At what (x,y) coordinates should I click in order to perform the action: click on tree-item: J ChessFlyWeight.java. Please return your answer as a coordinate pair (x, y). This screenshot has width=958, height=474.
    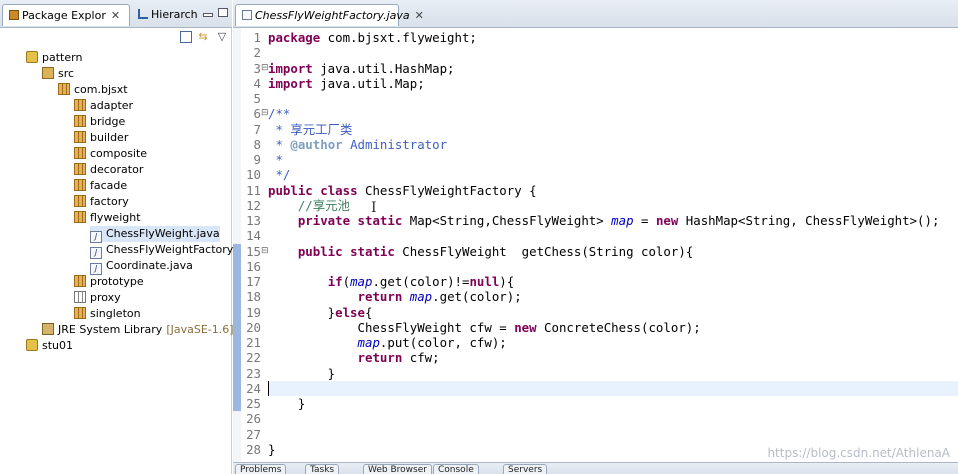
    Looking at the image, I should click on (155, 234).